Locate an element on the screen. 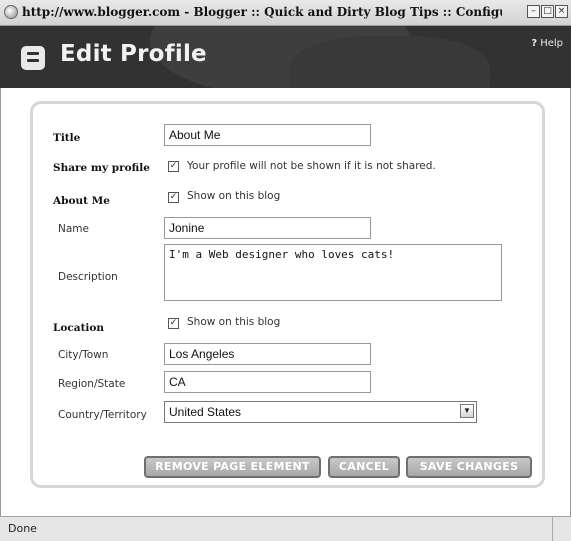 The height and width of the screenshot is (541, 571). share-profile-label: Share my profile is located at coordinates (101, 168).